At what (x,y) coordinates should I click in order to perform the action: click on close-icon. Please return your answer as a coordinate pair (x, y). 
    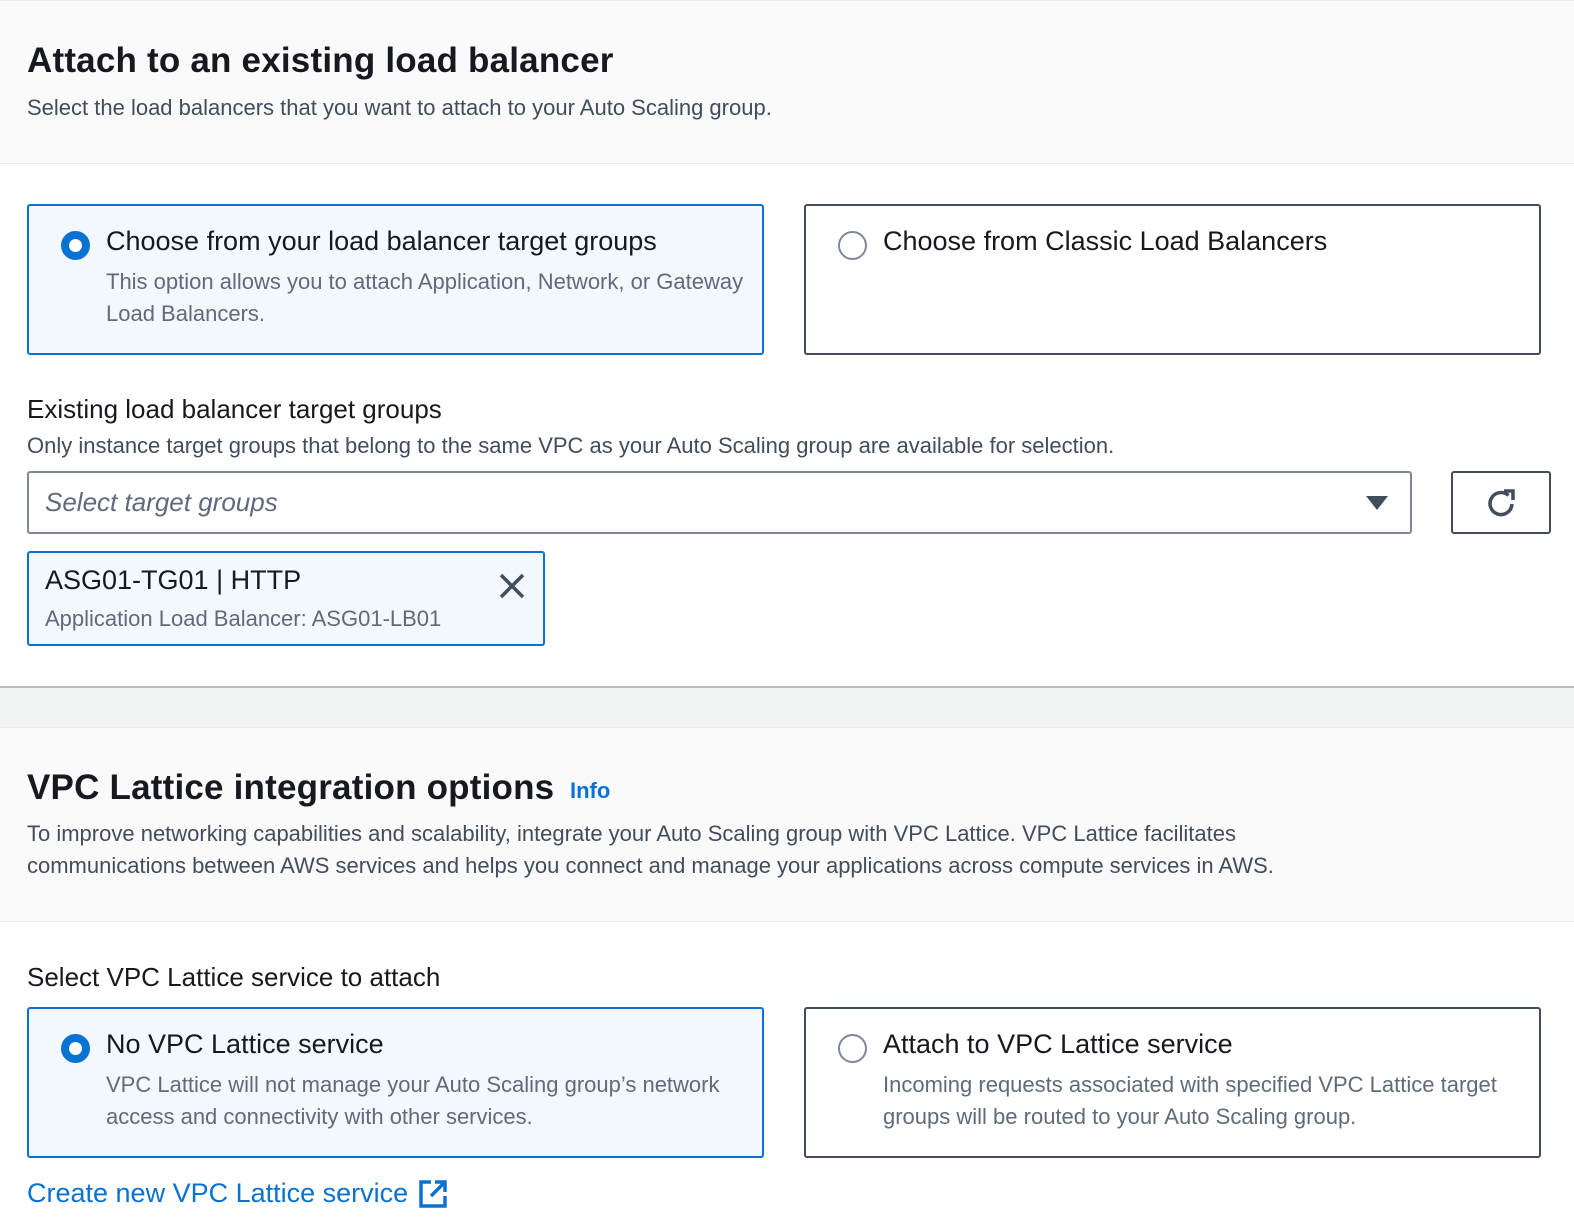
    Looking at the image, I should click on (512, 586).